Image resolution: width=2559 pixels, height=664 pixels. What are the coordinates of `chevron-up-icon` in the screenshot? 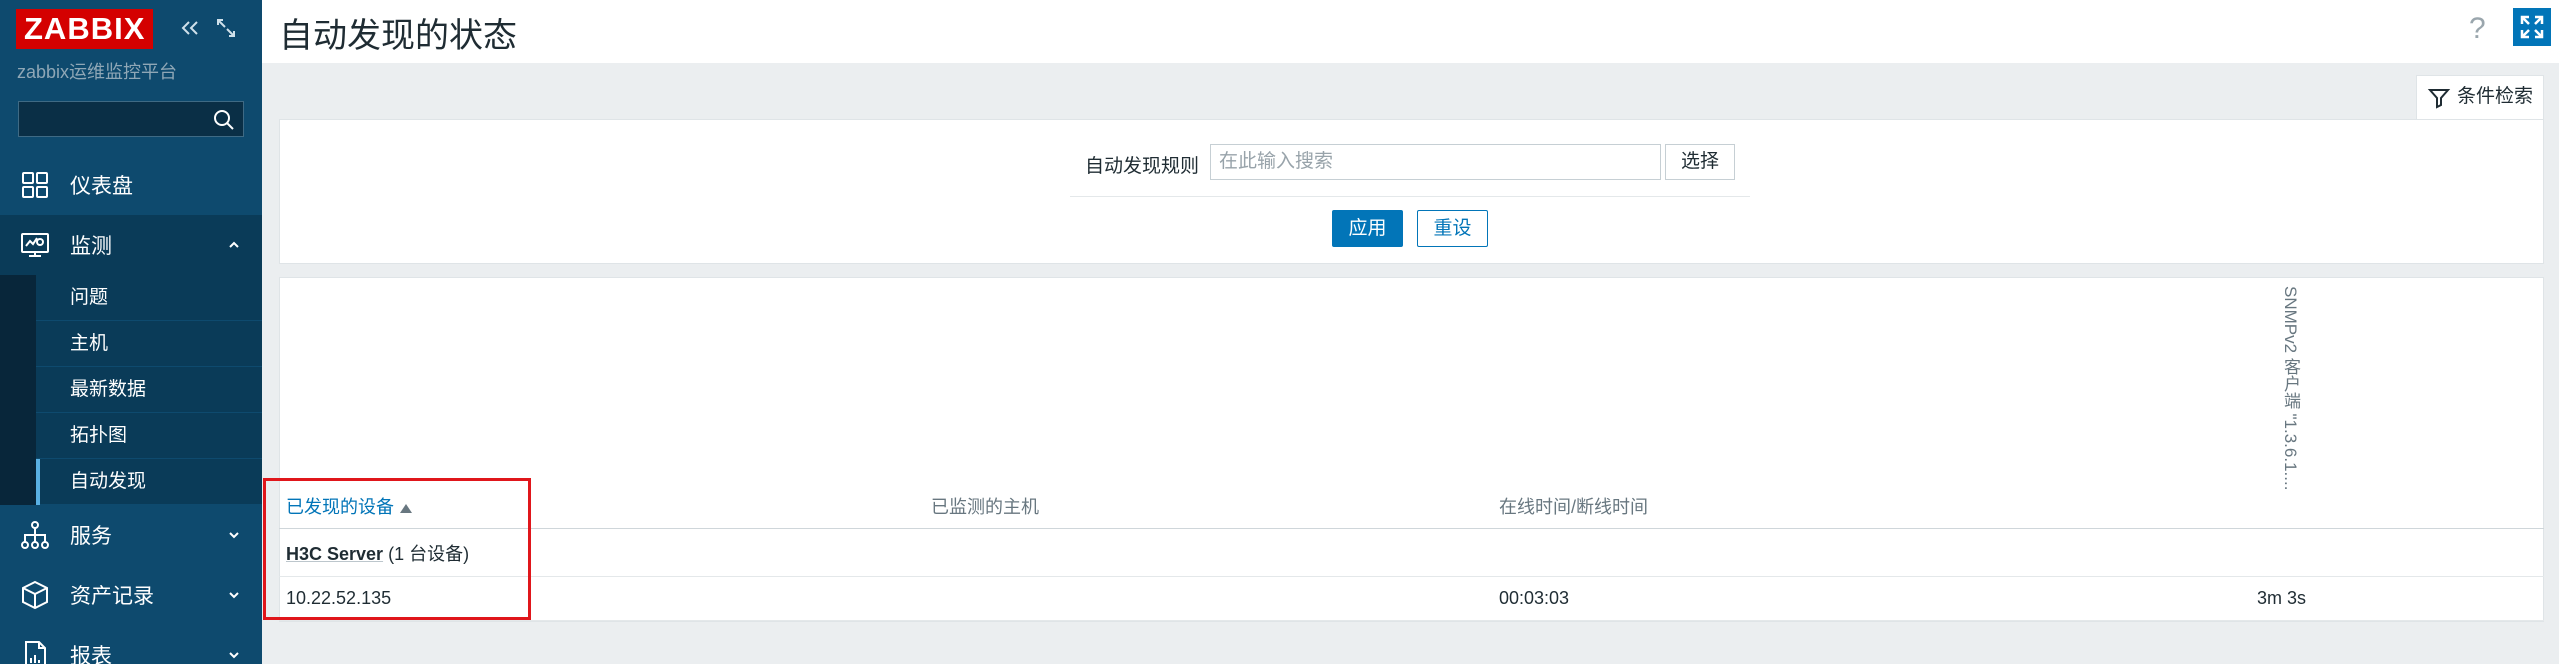 It's located at (234, 244).